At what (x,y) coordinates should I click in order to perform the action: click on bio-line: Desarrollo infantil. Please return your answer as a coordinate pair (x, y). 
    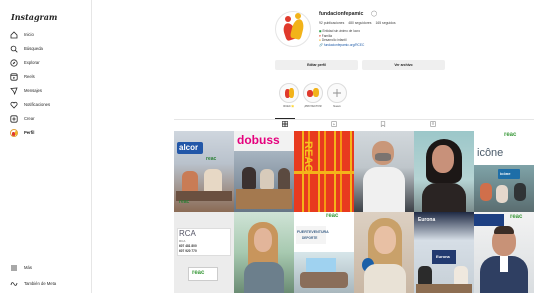
    Looking at the image, I should click on (334, 40).